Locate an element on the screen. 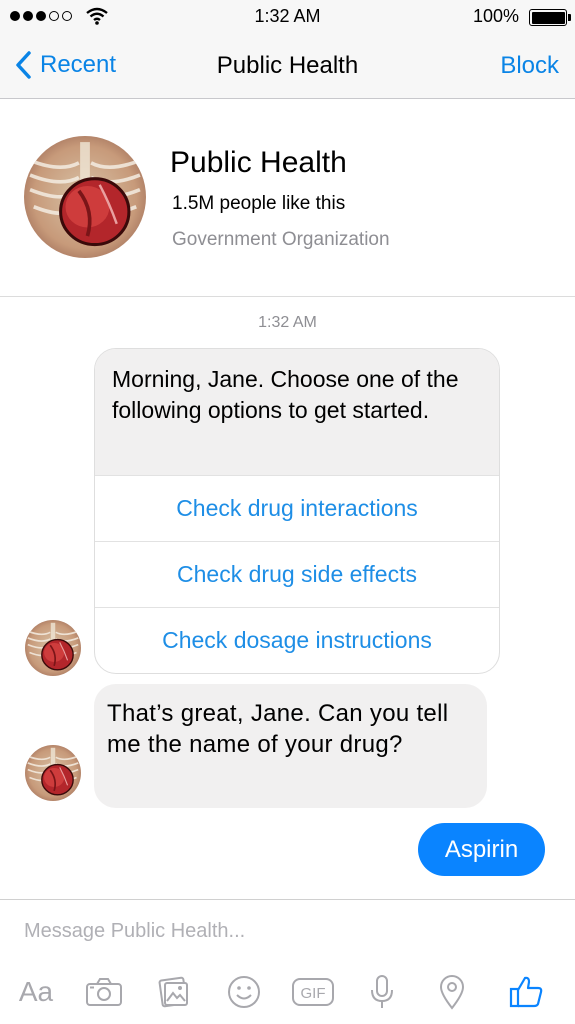 The image size is (575, 1024). gif-icon: GIF is located at coordinates (313, 992).